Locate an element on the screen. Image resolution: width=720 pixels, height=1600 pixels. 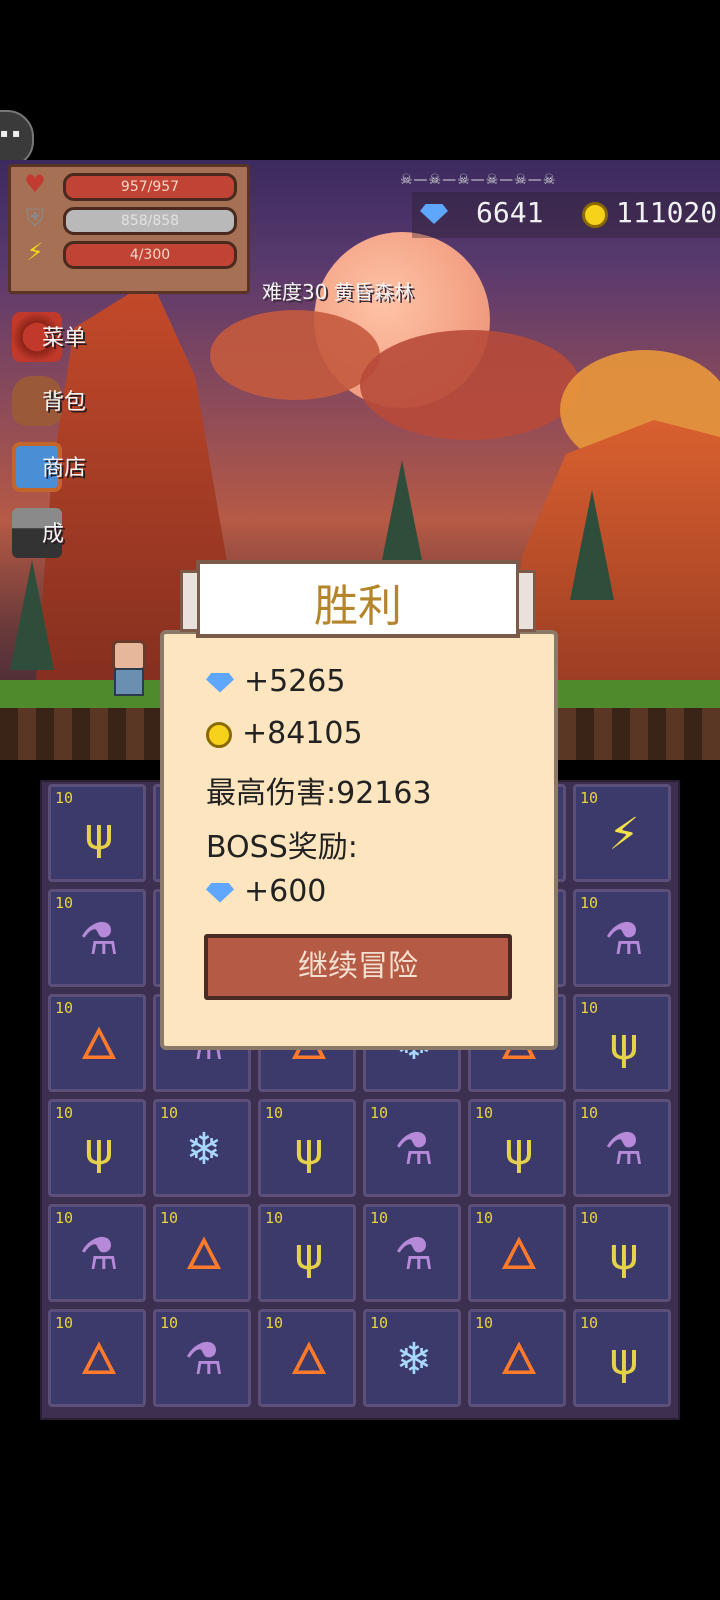
hp-row: ♥ 957/957 is located at coordinates (129, 185).